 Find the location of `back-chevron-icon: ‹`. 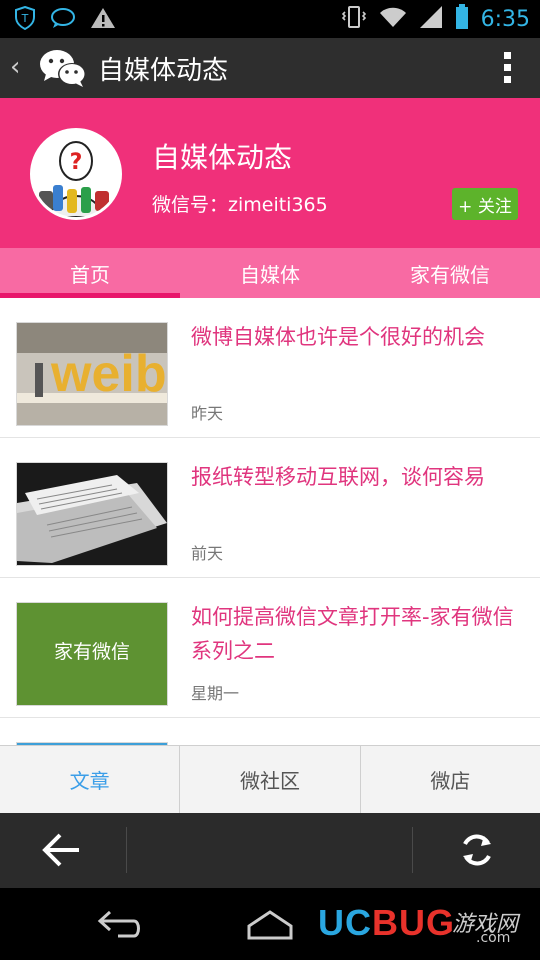

back-chevron-icon: ‹ is located at coordinates (15, 67).